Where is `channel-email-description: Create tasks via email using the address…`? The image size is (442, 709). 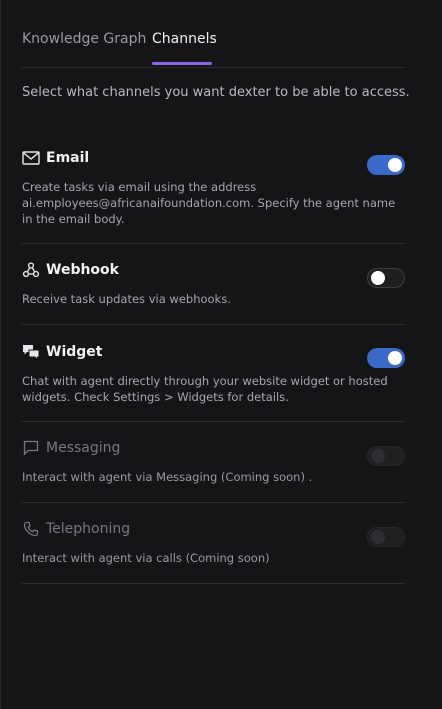 channel-email-description: Create tasks via email using the address… is located at coordinates (209, 203).